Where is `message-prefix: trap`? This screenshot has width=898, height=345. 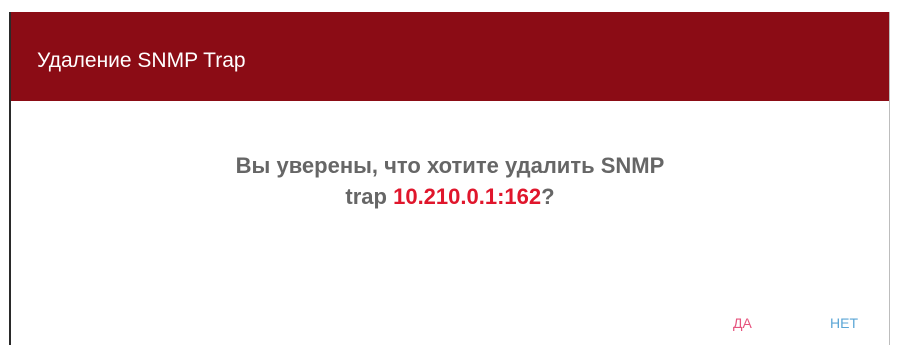 message-prefix: trap is located at coordinates (366, 196).